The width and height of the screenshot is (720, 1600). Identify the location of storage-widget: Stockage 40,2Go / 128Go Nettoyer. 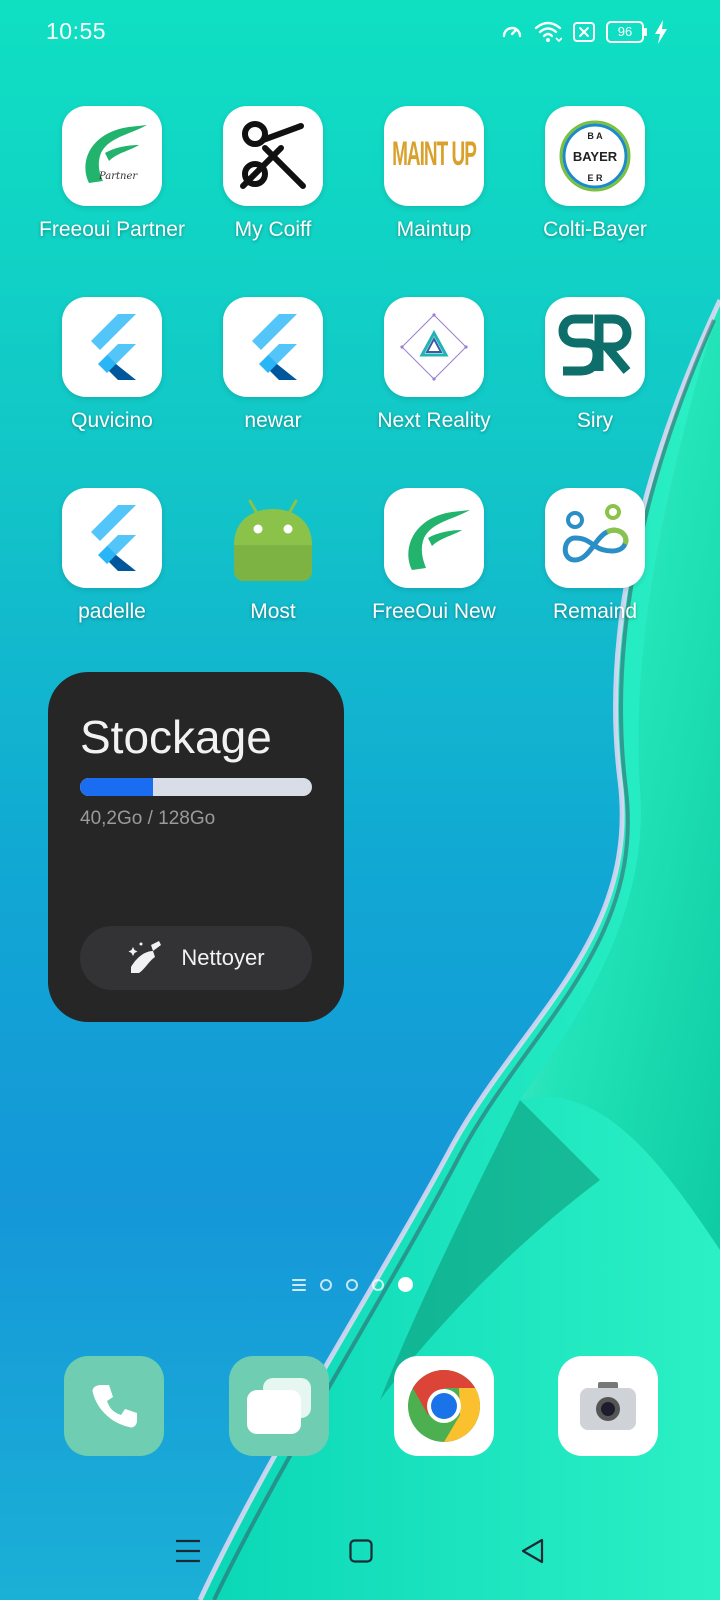
(196, 847).